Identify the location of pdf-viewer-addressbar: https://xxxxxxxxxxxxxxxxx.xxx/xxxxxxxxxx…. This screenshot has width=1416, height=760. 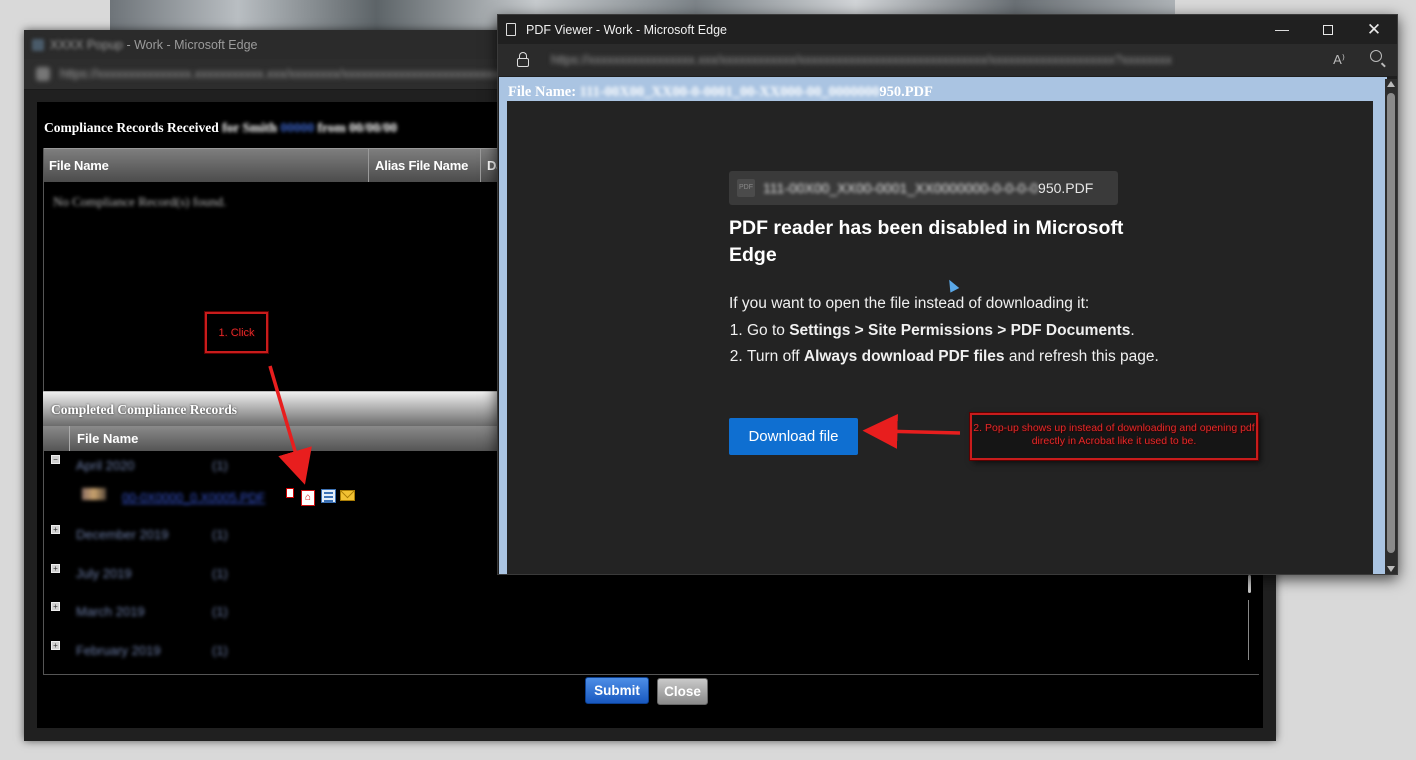
(947, 60).